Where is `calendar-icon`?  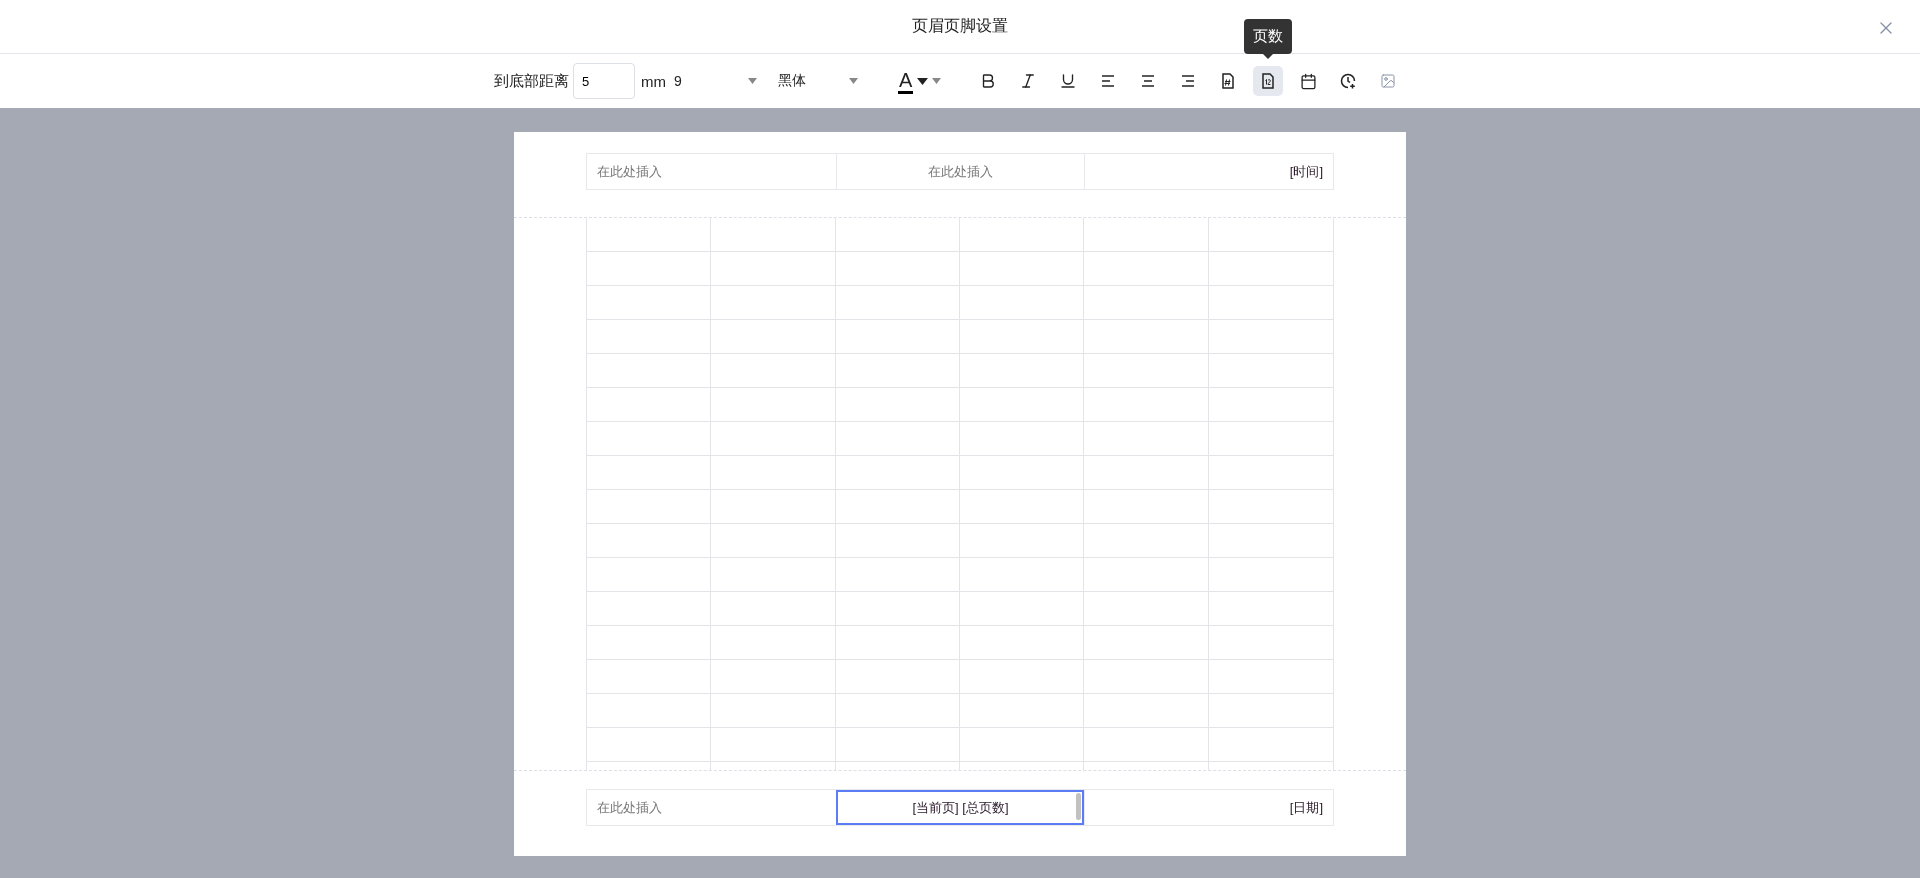
calendar-icon is located at coordinates (1308, 81).